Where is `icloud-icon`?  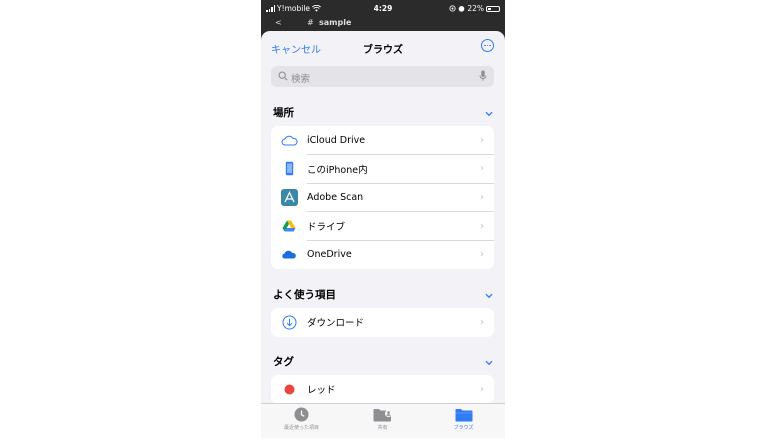 icloud-icon is located at coordinates (289, 140).